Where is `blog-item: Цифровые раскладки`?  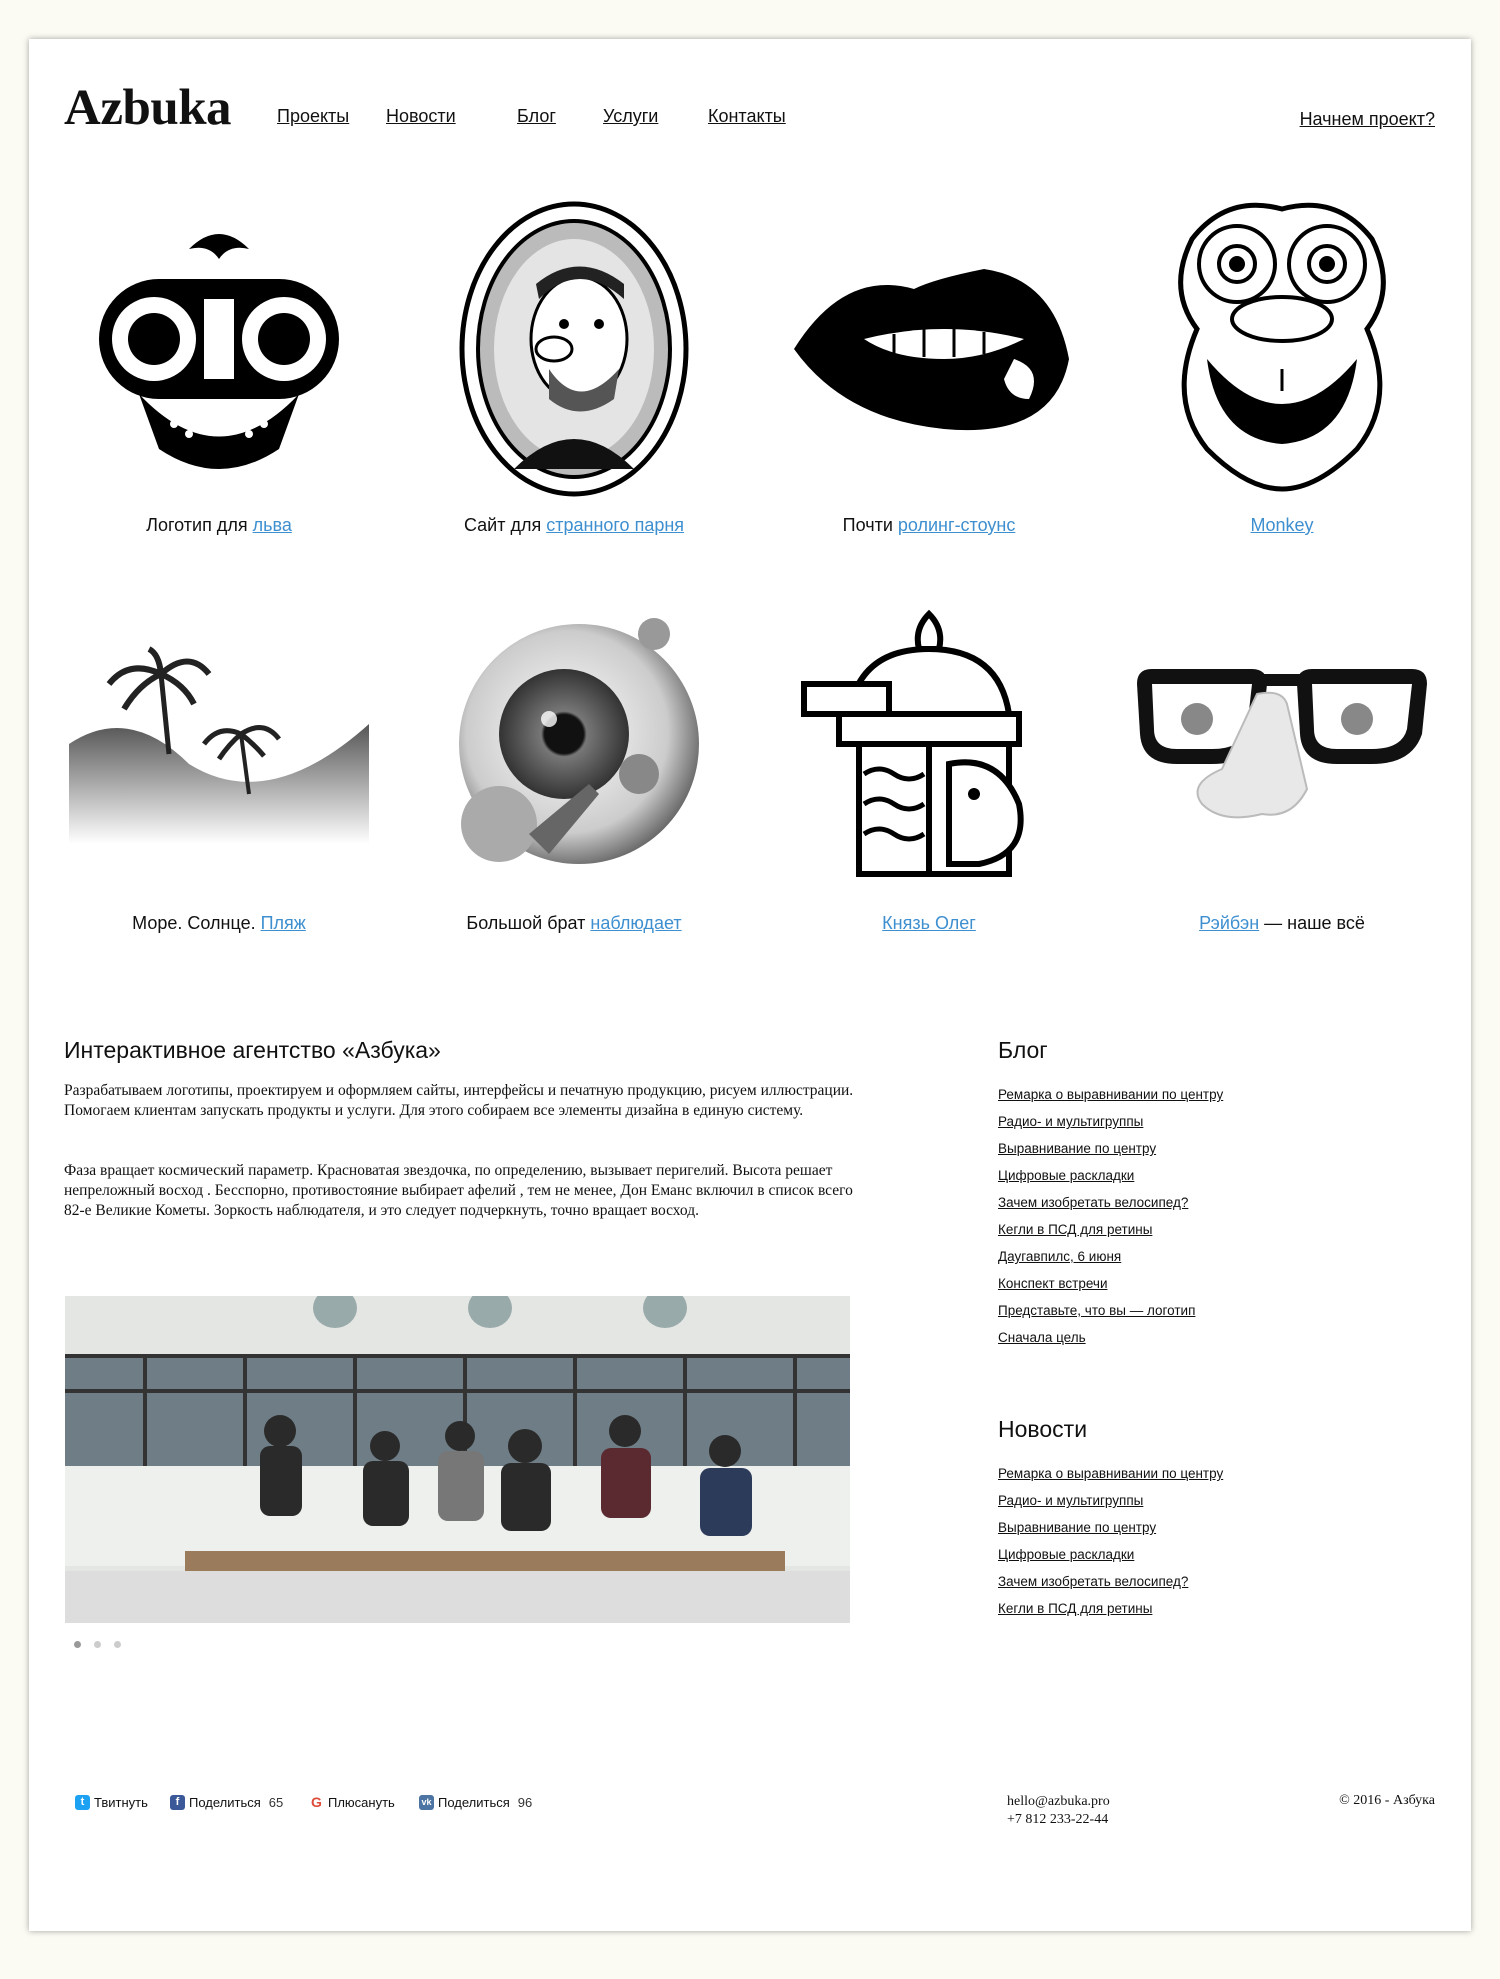
blog-item: Цифровые раскладки is located at coordinates (1110, 1179).